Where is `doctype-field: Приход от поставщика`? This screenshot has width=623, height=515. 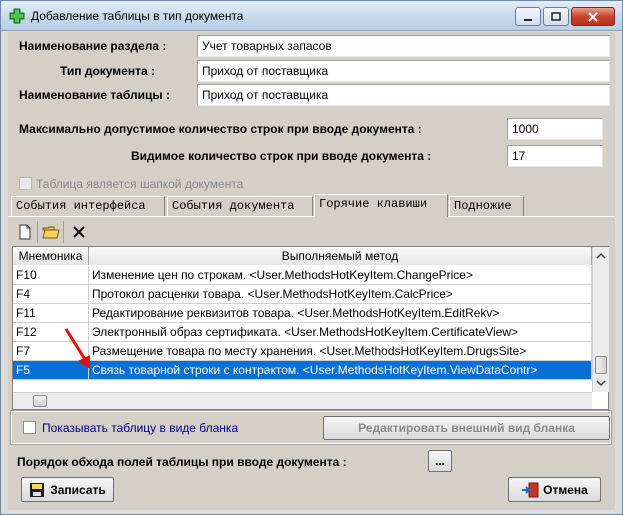 doctype-field: Приход от поставщика is located at coordinates (403, 71).